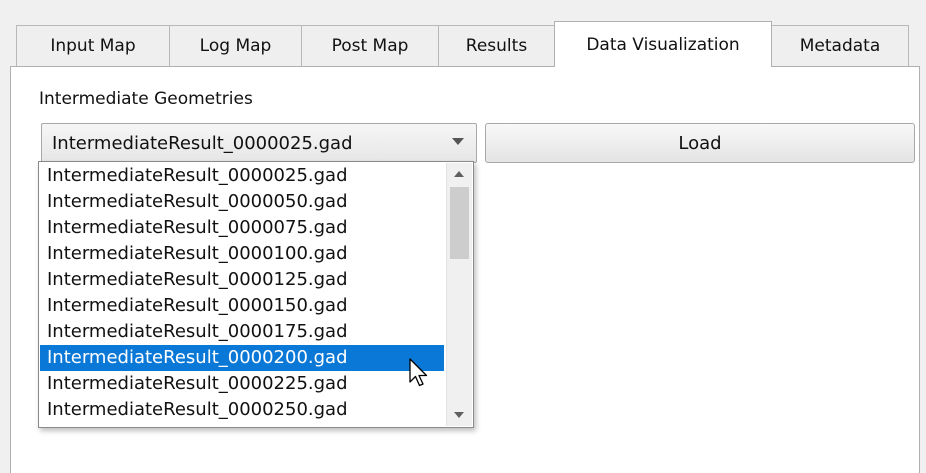  I want to click on tab-log-map: Log Map, so click(235, 45).